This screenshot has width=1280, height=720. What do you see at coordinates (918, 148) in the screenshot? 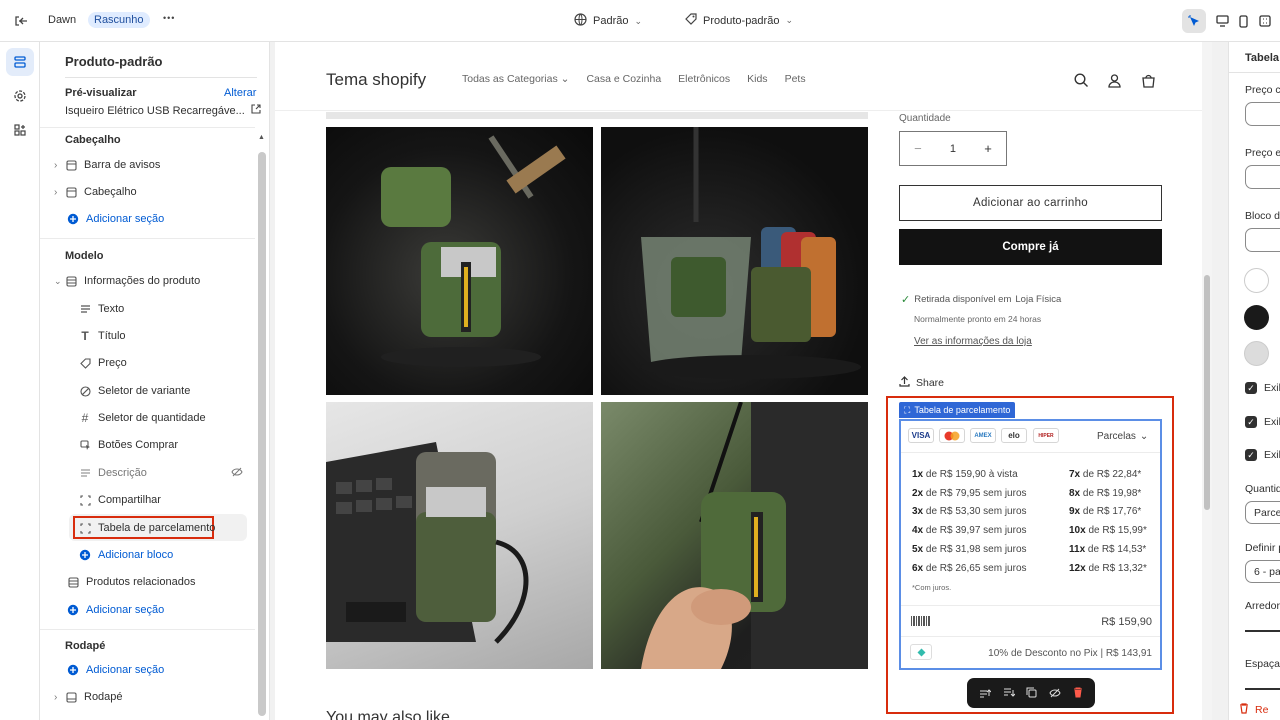
I see `quantity-minus-button: −` at bounding box center [918, 148].